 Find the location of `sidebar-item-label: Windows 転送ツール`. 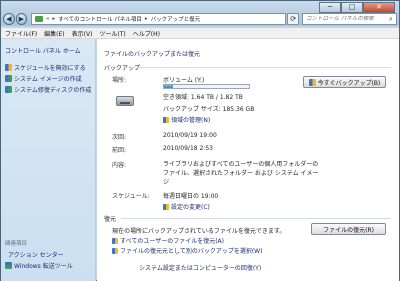

sidebar-item-label: Windows 転送ツール is located at coordinates (43, 266).